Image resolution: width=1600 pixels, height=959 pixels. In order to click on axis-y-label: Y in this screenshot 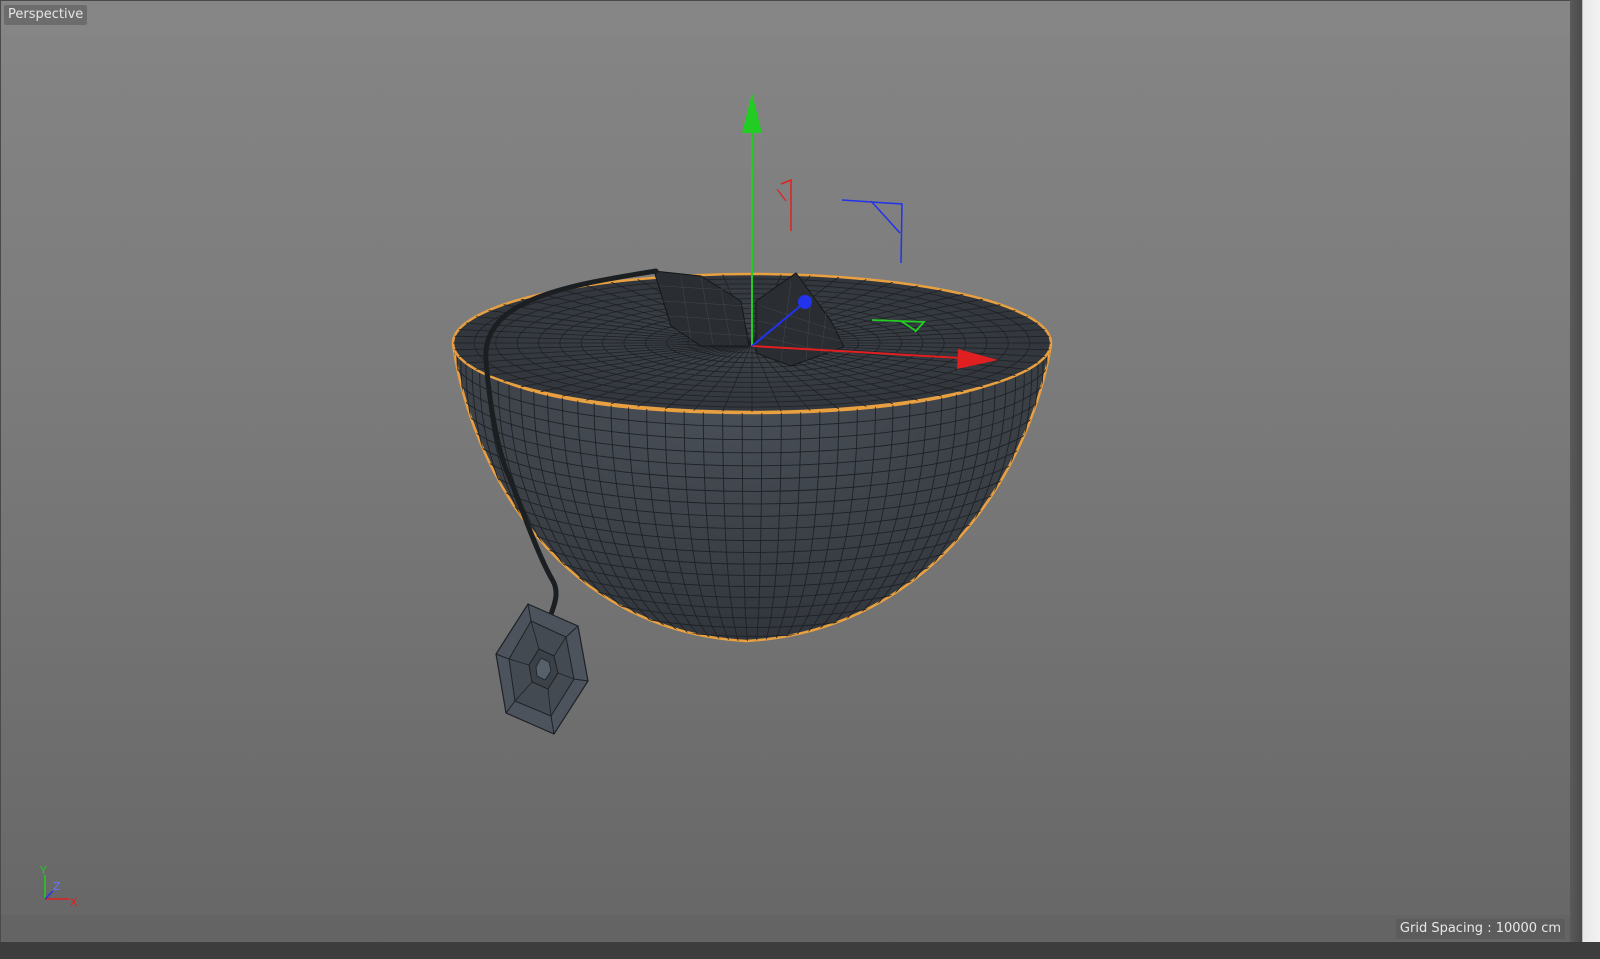, I will do `click(43, 870)`.